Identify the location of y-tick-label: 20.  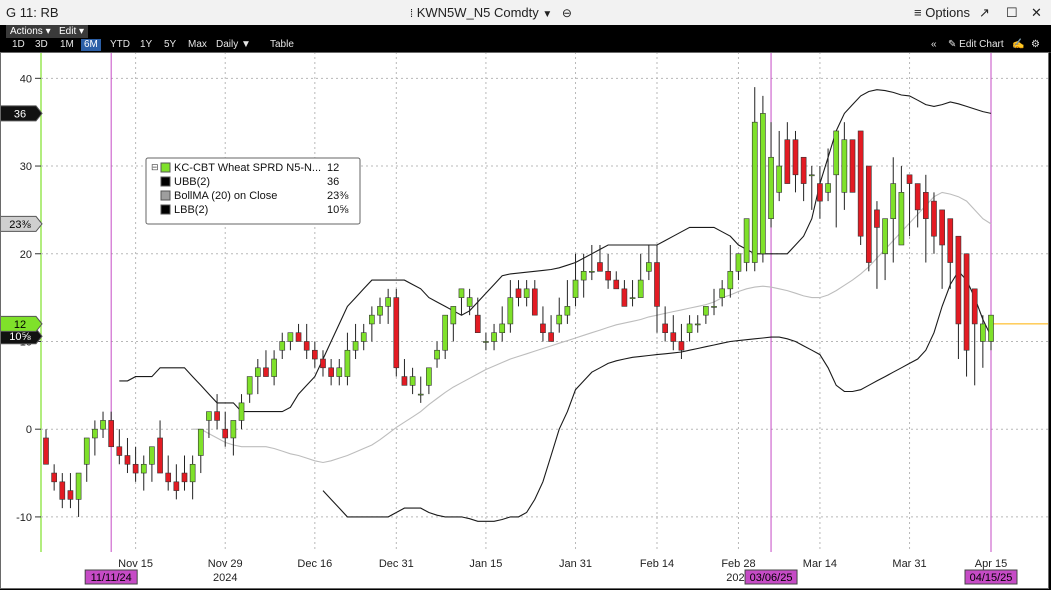
(26, 255).